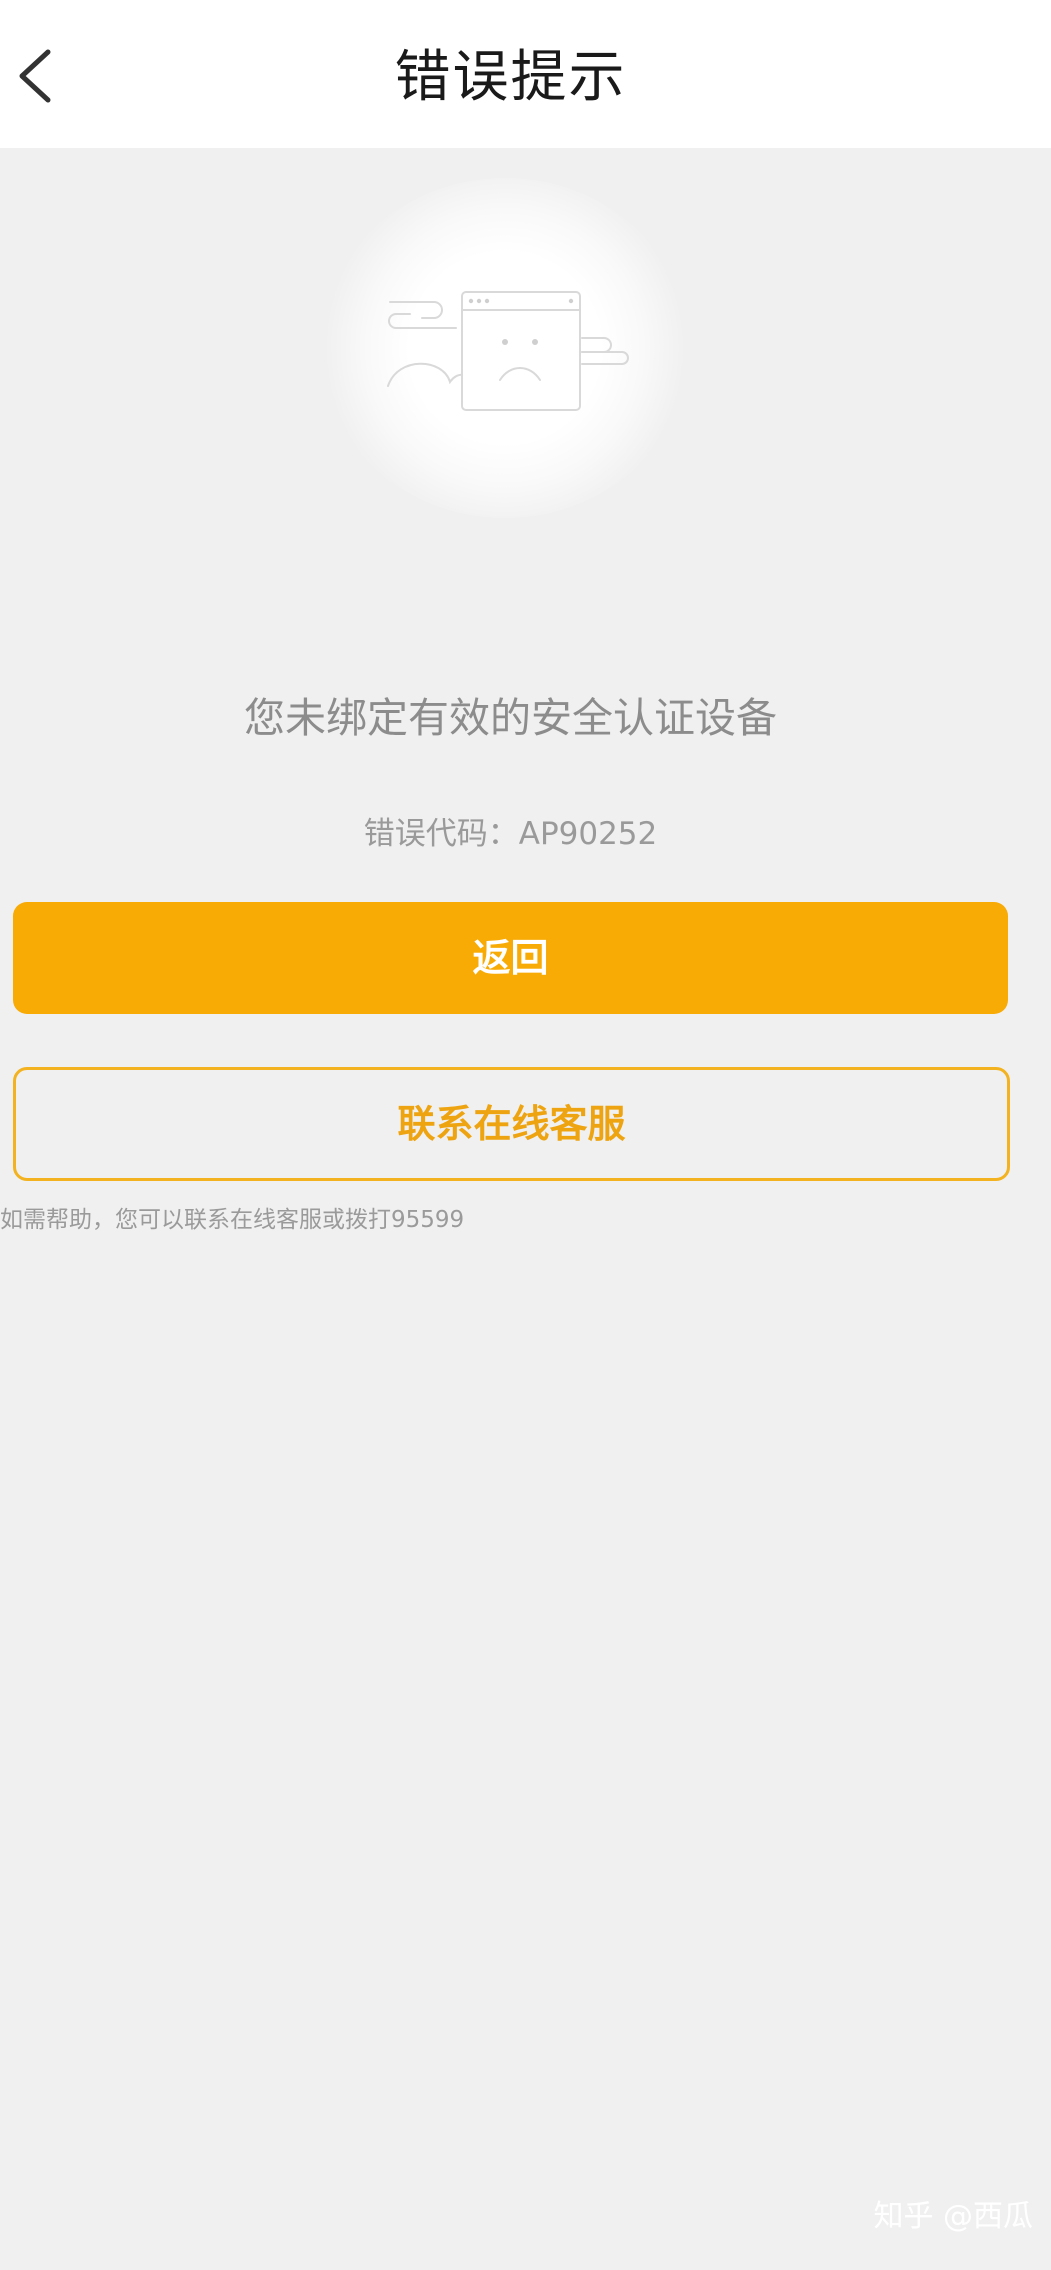 Image resolution: width=1051 pixels, height=2270 pixels. I want to click on error-illustration, so click(505, 348).